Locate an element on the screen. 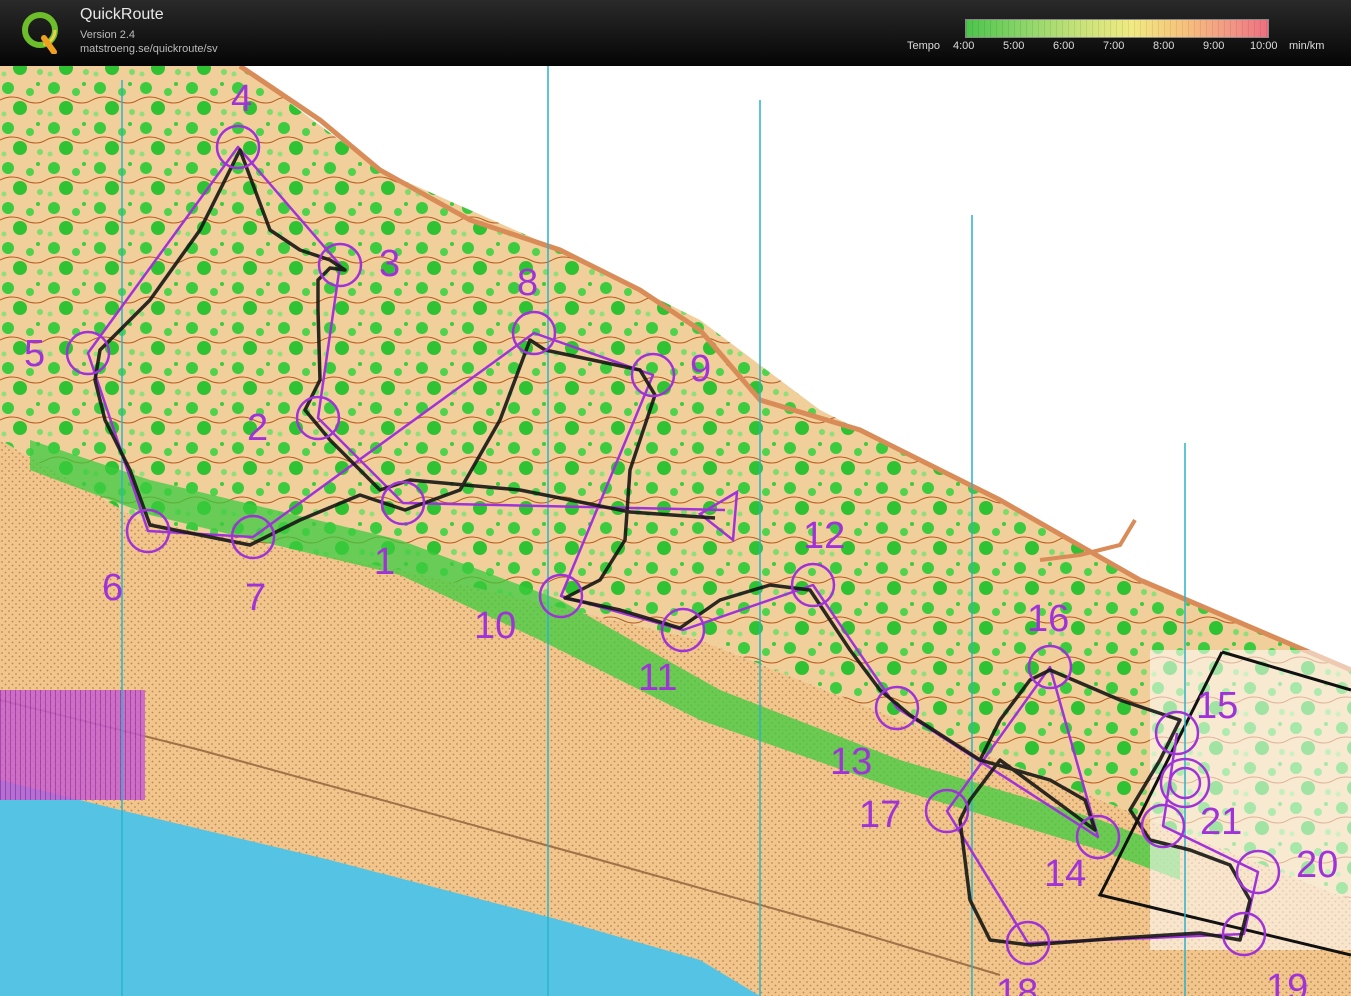  control-number-11: 11 is located at coordinates (657, 678).